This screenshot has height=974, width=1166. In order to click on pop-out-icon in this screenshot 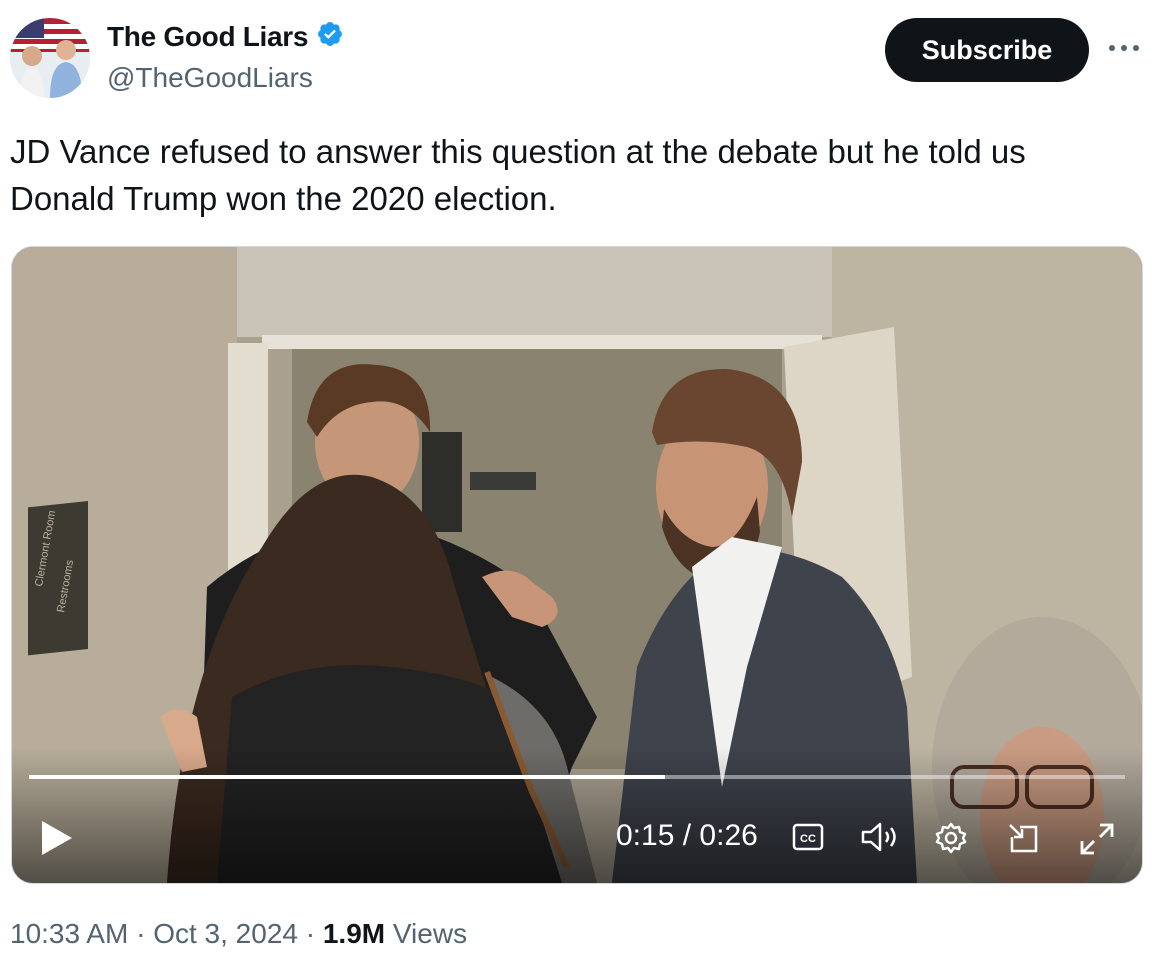, I will do `click(1024, 841)`.